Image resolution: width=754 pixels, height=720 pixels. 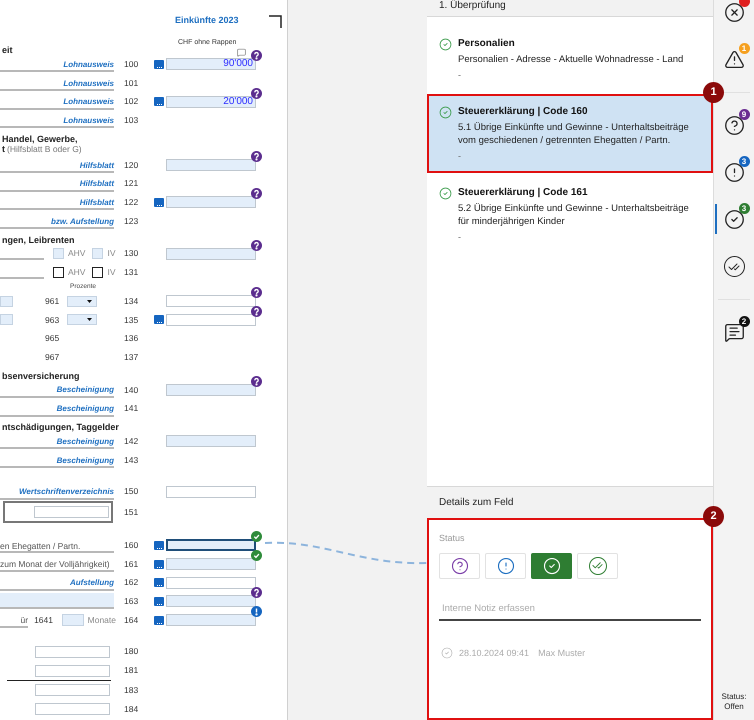 I want to click on review-item: Steuererklärung | Code 160 5.1 Übrige Einkünfte und Gewinne - Unterhaltsbeiträge vom geschiedenen / getrennten Ehegatten / Partn. -, so click(x=570, y=133).